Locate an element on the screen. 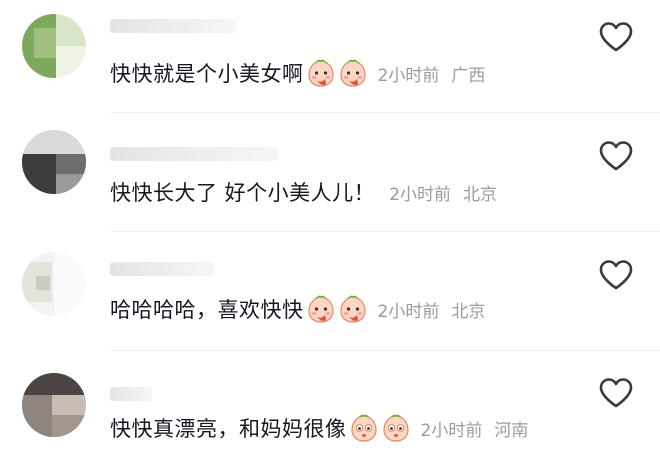 This screenshot has width=660, height=455. comment-meta: 2小时前 广西 is located at coordinates (432, 73).